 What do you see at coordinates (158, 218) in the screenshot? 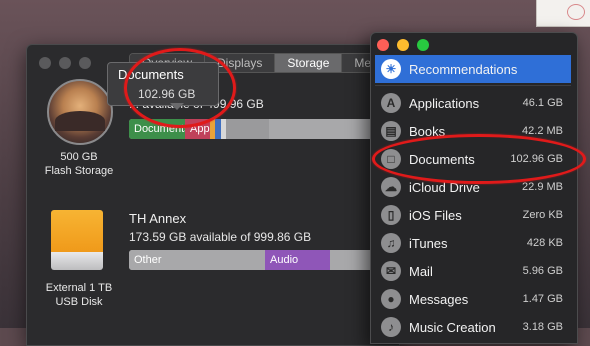
I see `disk2-title: TH Annex` at bounding box center [158, 218].